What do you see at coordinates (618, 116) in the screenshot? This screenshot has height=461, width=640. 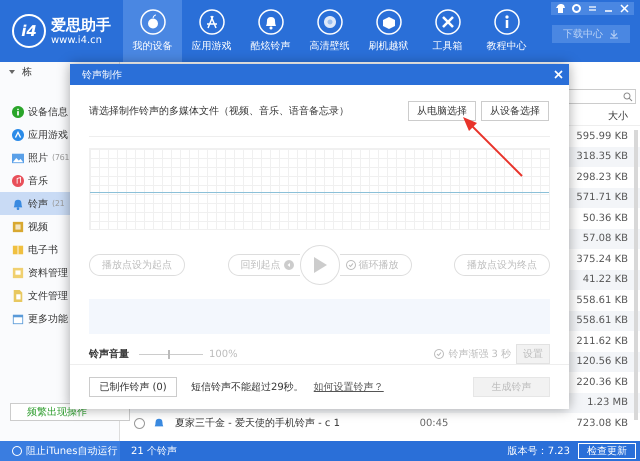 I see `column-header: 大小` at bounding box center [618, 116].